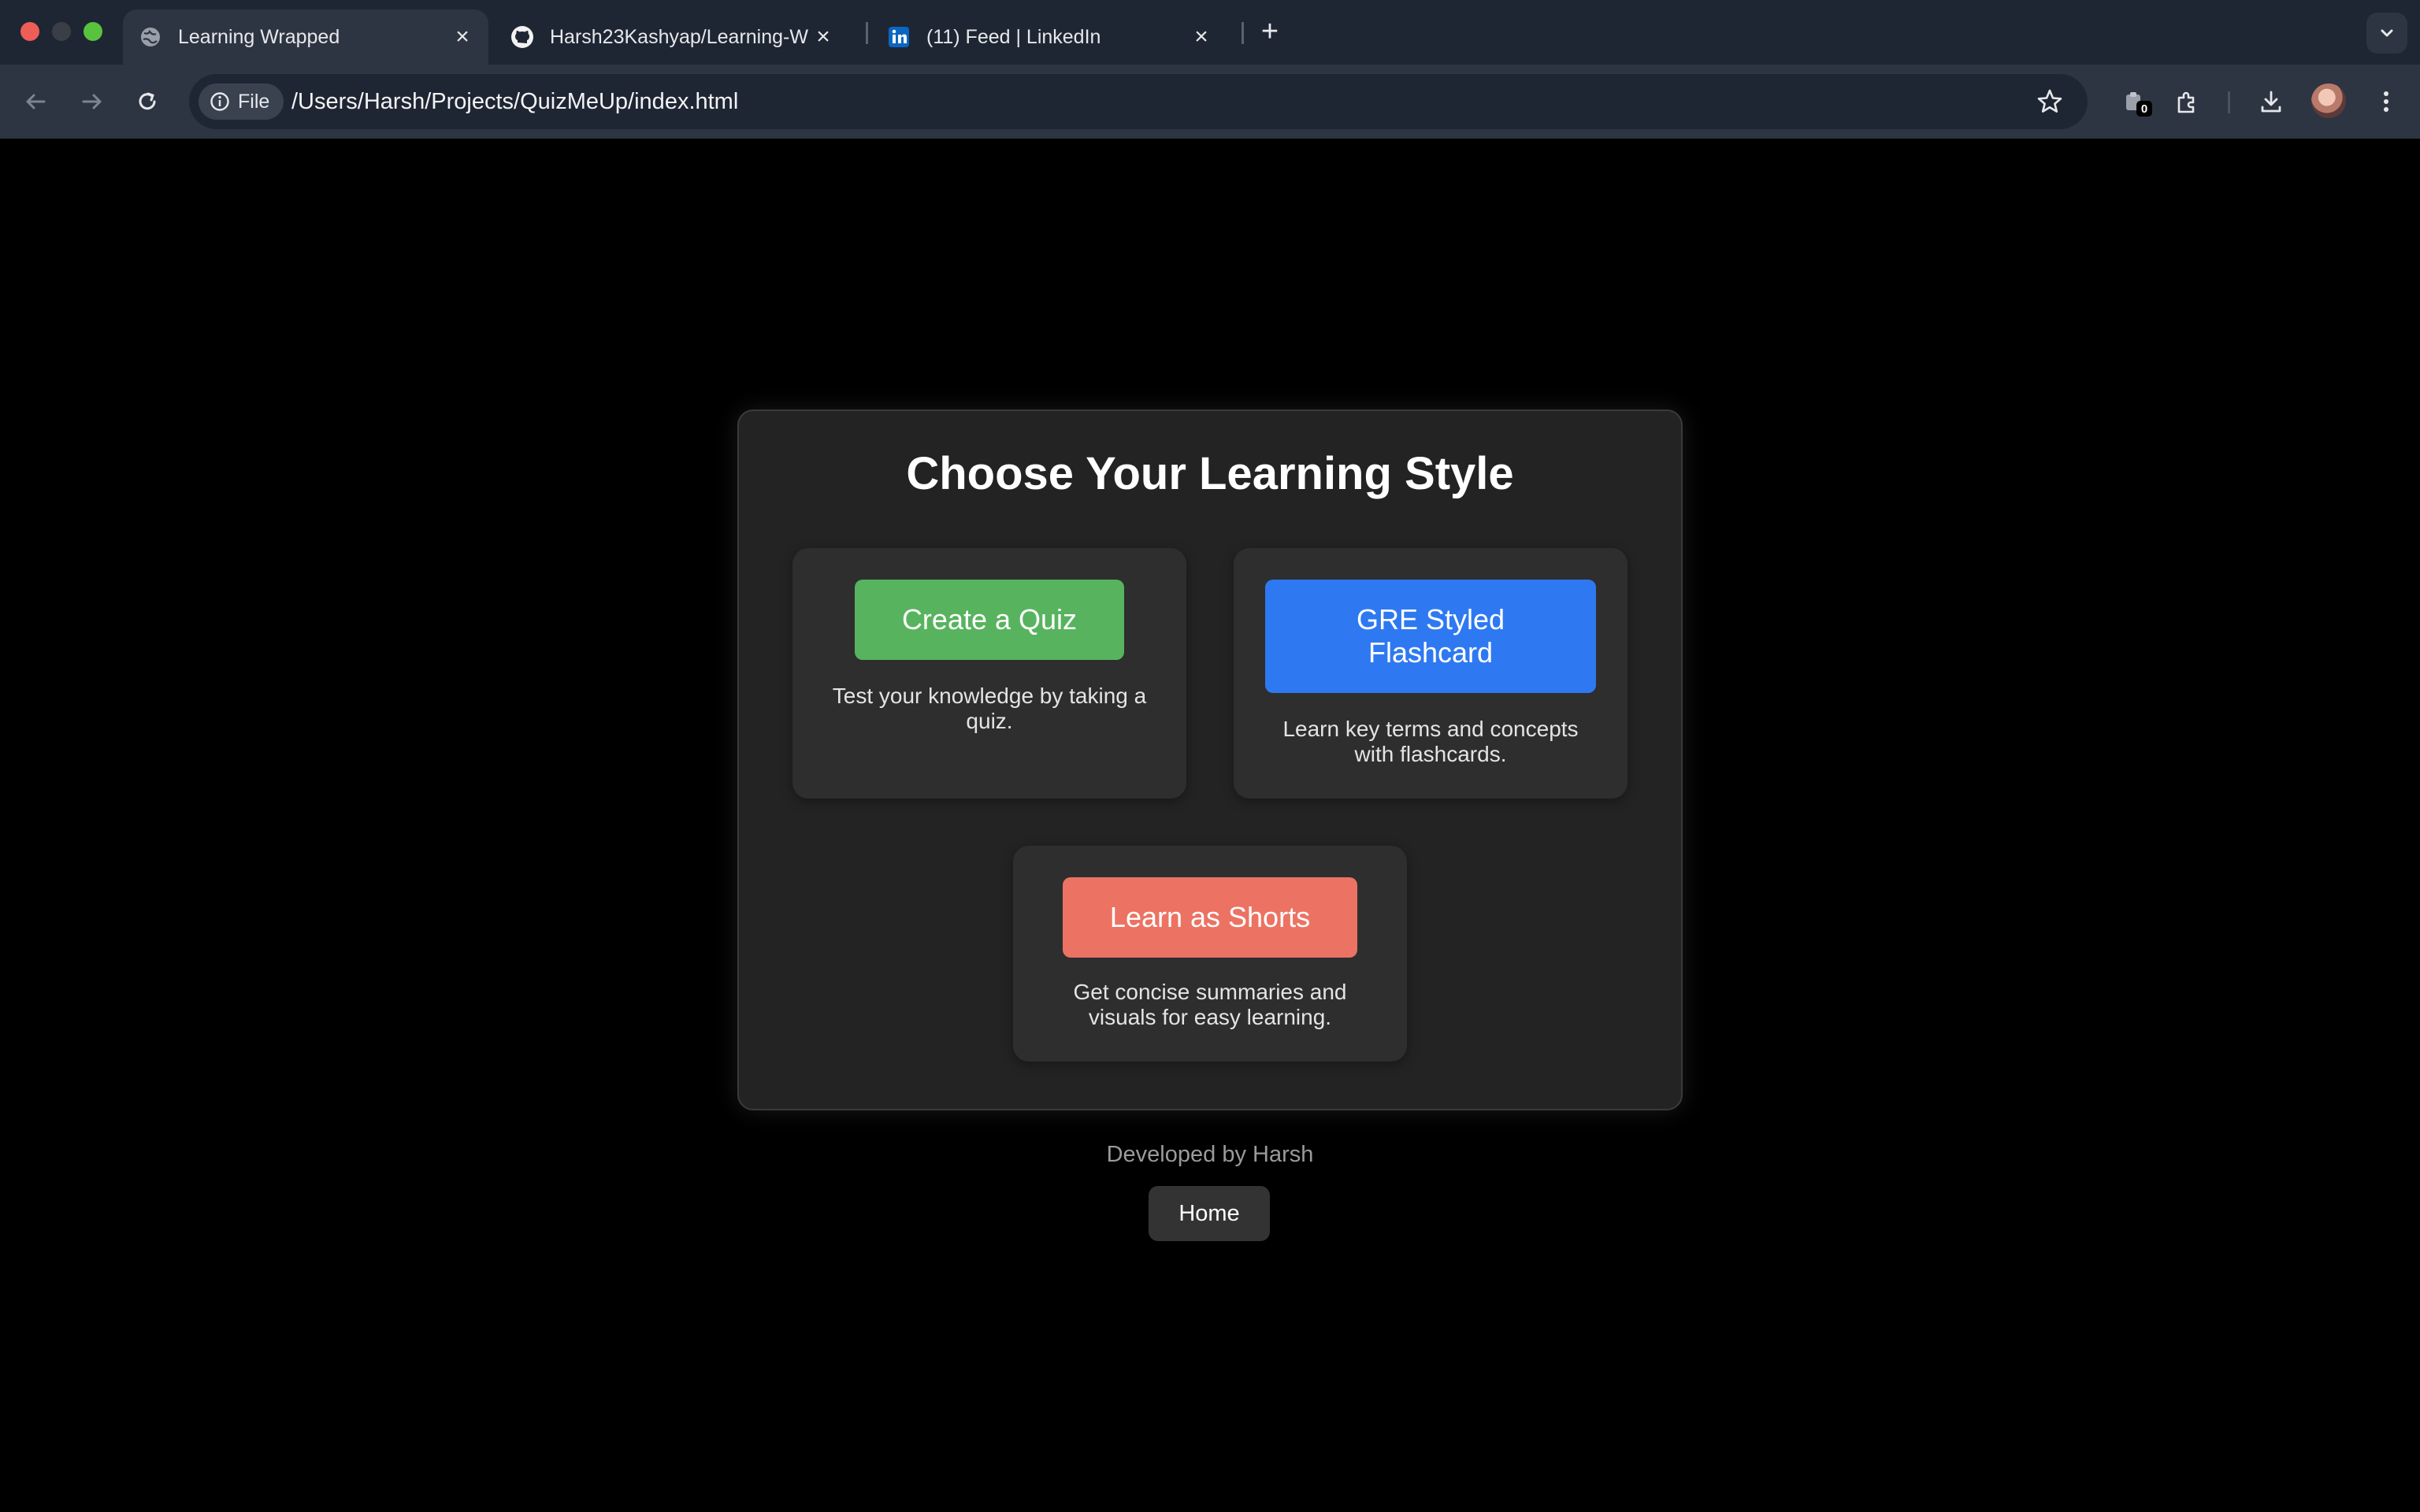 Image resolution: width=2420 pixels, height=1512 pixels. I want to click on new-tab-button: +, so click(1270, 31).